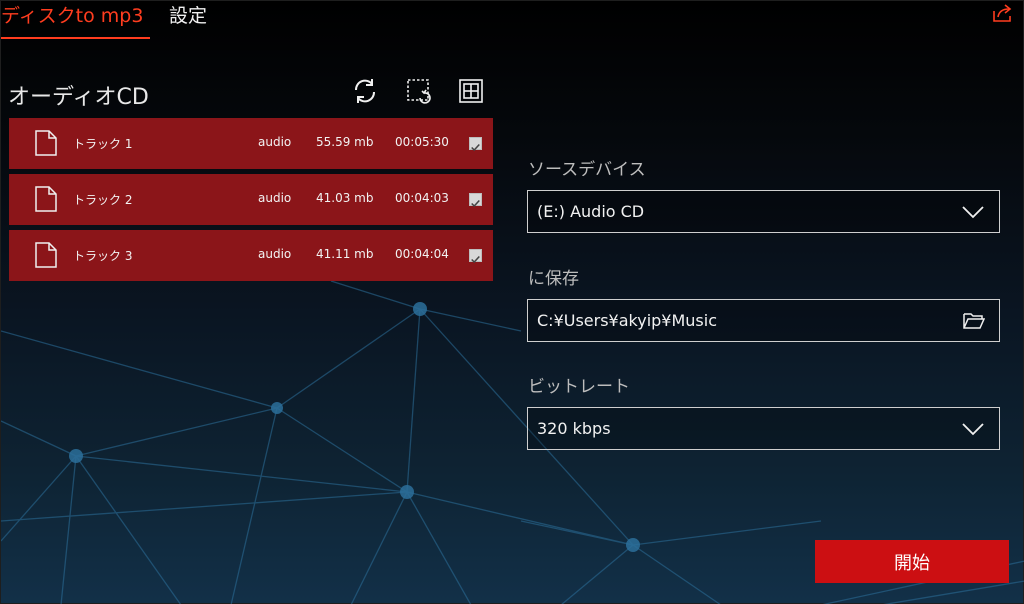  Describe the element at coordinates (763, 428) in the screenshot. I see `bitrate-select: 320 kbps` at that location.